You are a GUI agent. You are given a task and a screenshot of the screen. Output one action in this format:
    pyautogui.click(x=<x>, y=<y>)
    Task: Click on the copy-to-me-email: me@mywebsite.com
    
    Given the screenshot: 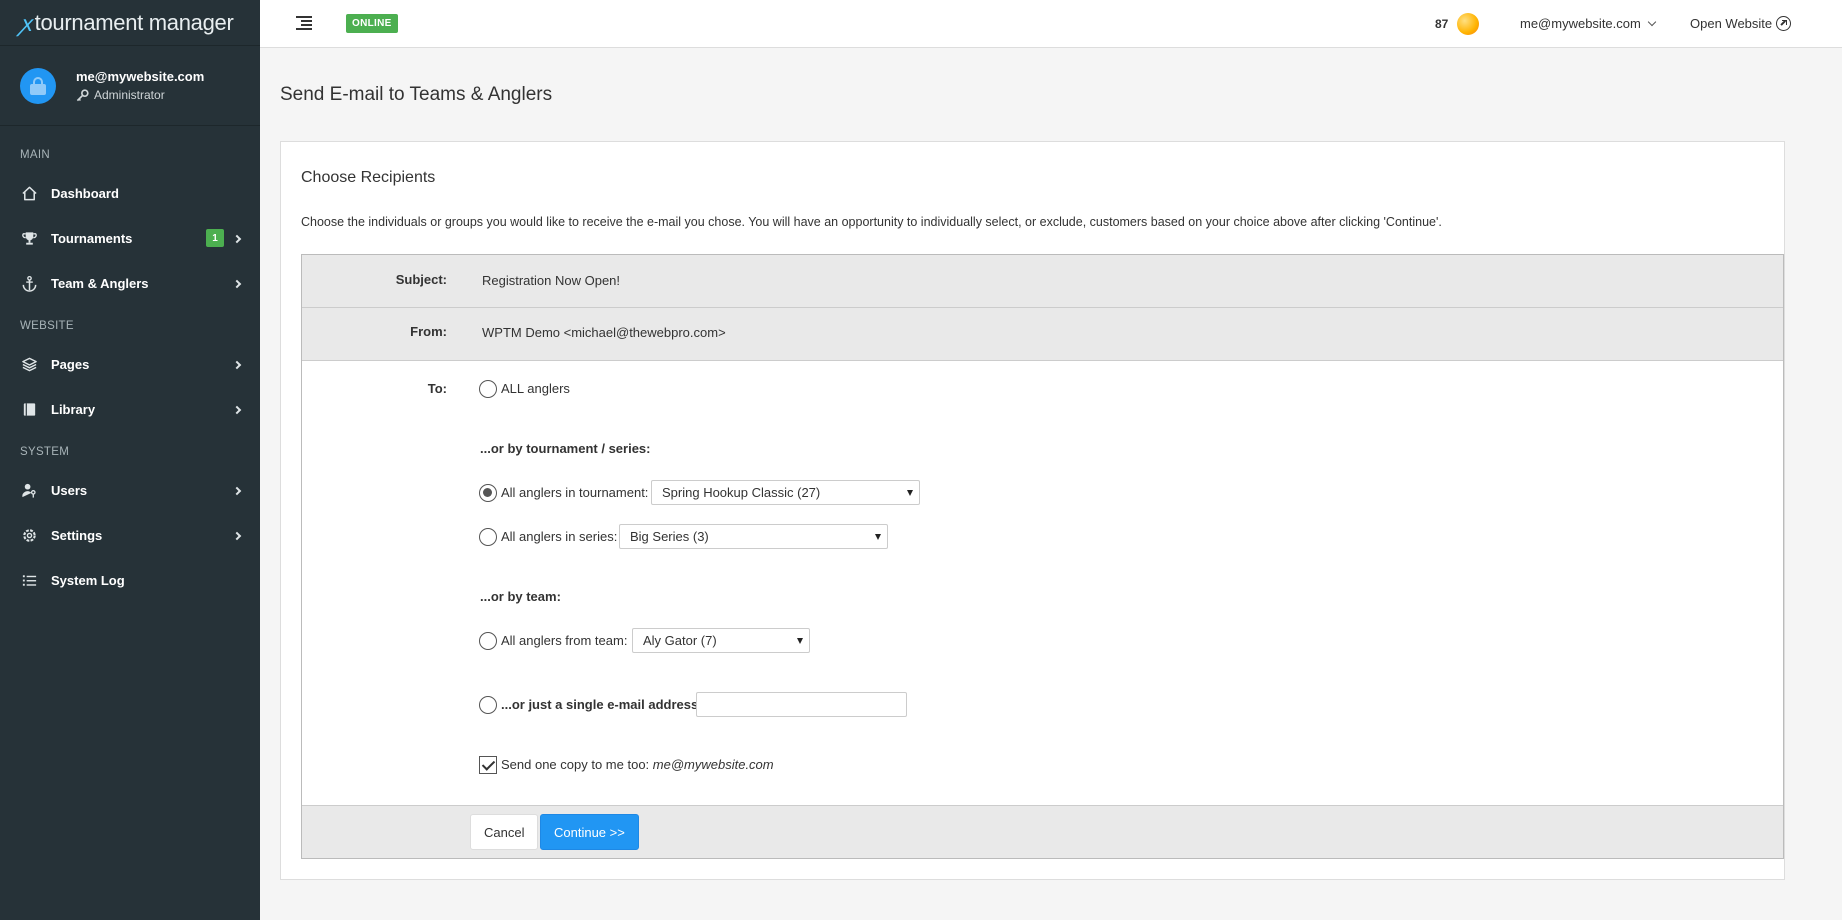 What is the action you would take?
    pyautogui.click(x=713, y=764)
    